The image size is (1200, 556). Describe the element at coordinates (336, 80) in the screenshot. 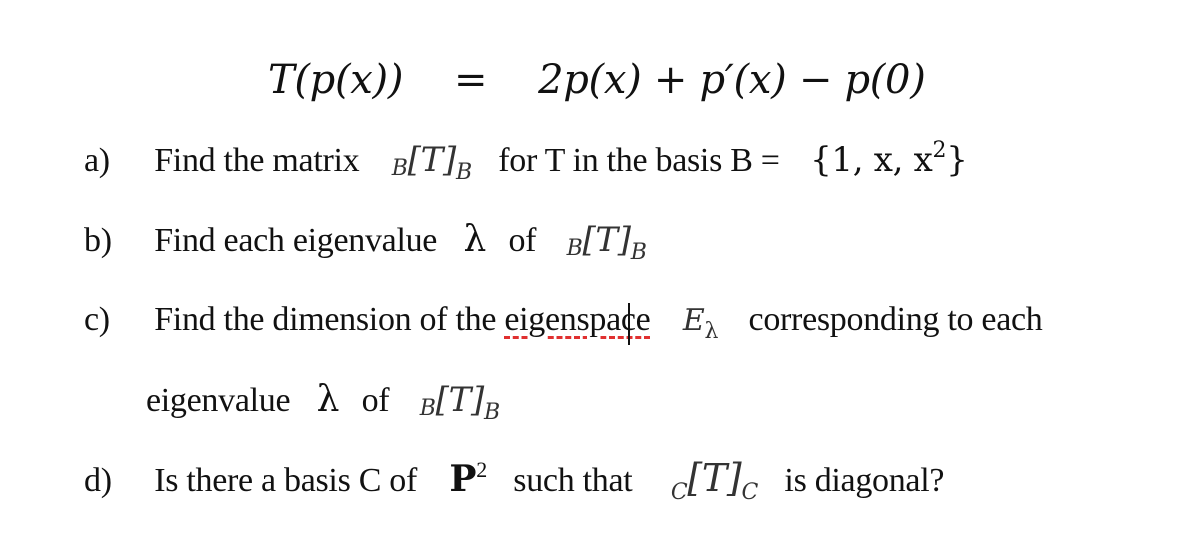

I see `equation-lhs: T(p(x))` at that location.